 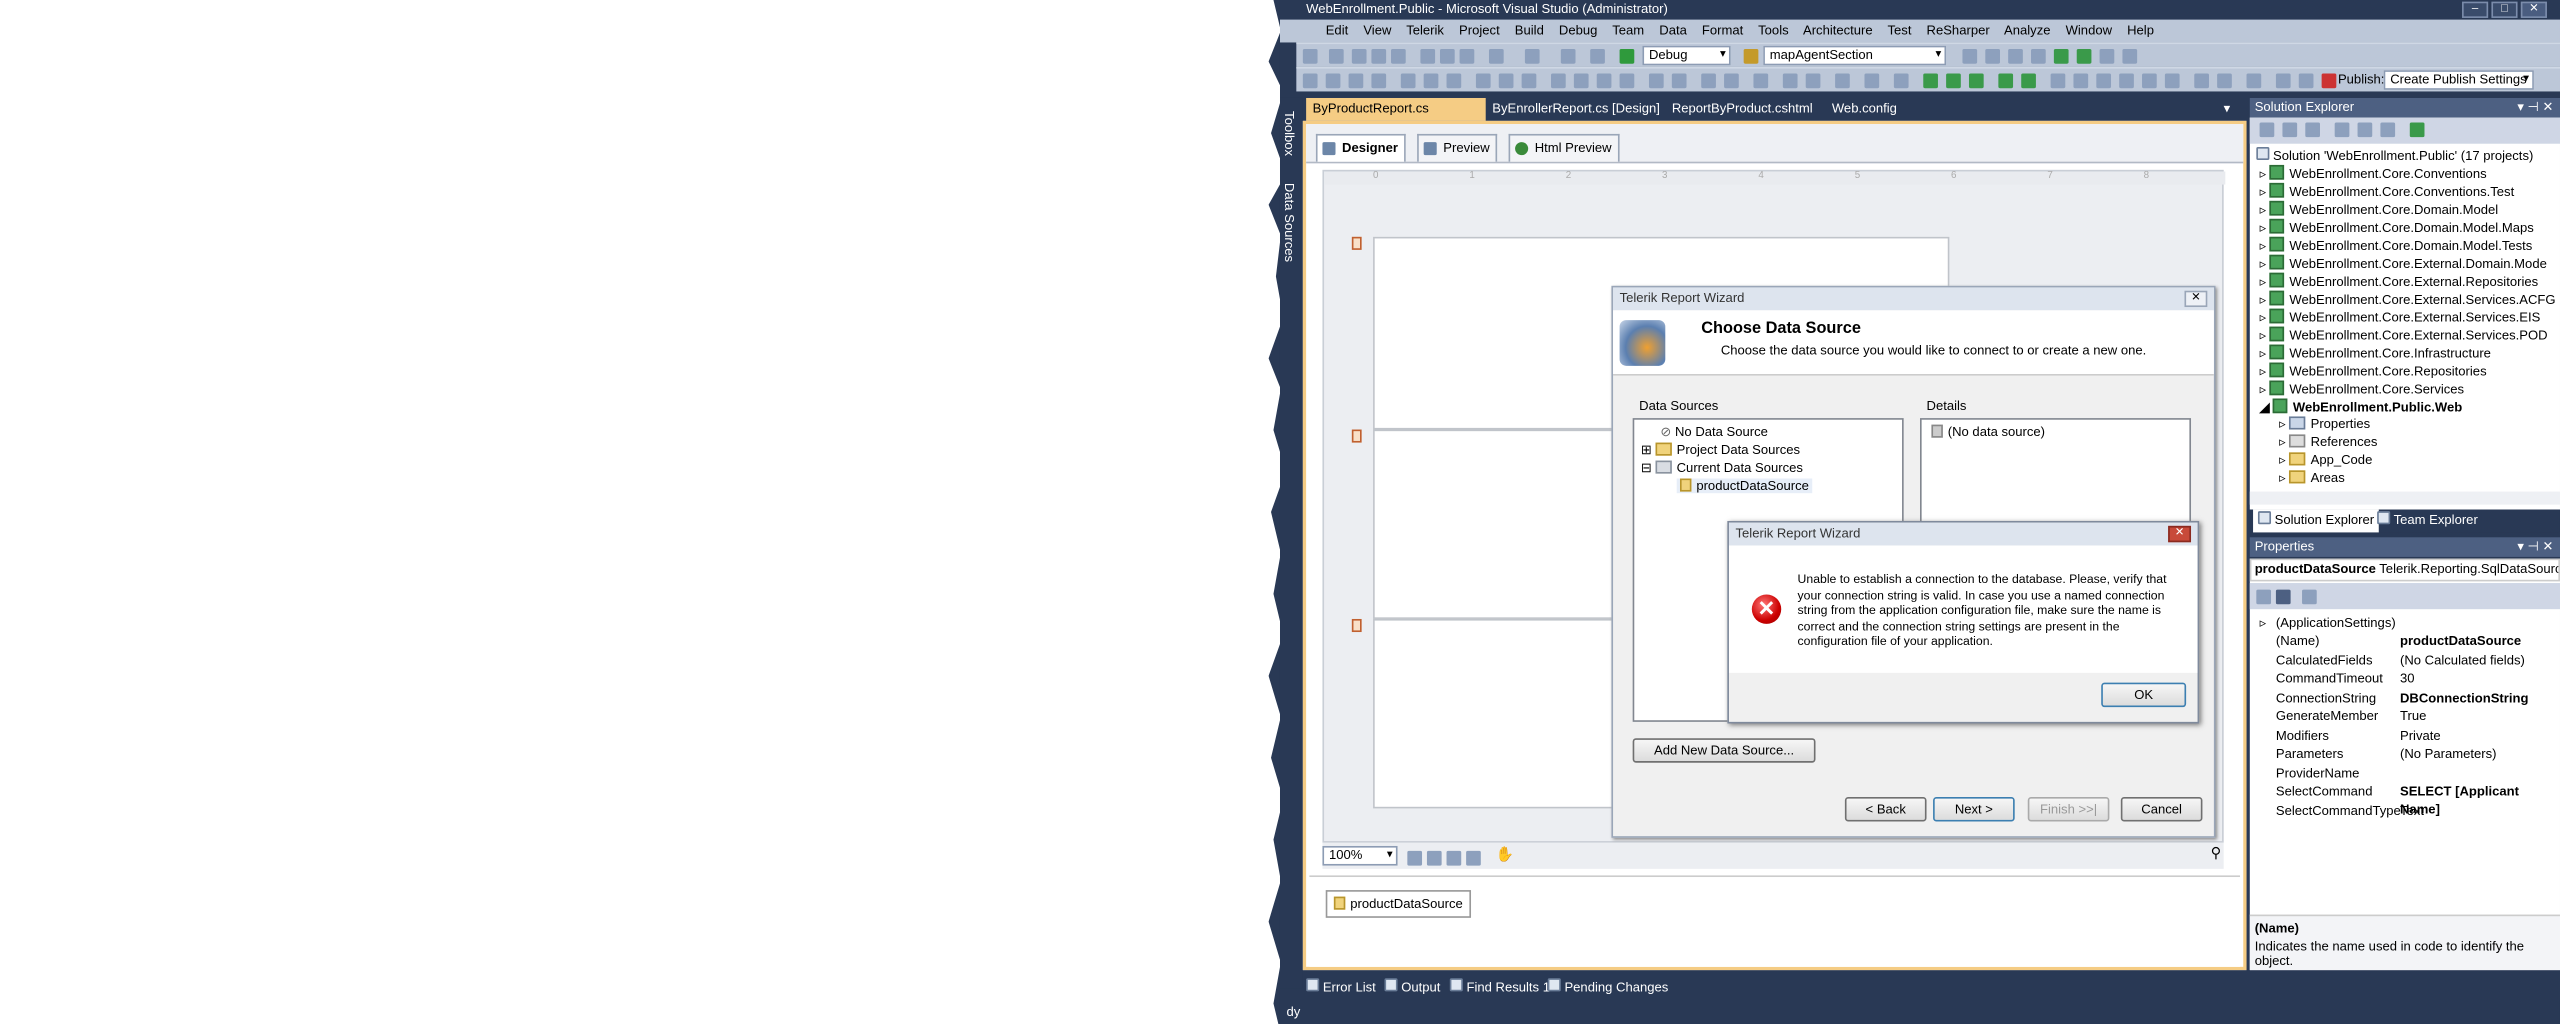 What do you see at coordinates (1310, 56) in the screenshot?
I see `new-project-icon` at bounding box center [1310, 56].